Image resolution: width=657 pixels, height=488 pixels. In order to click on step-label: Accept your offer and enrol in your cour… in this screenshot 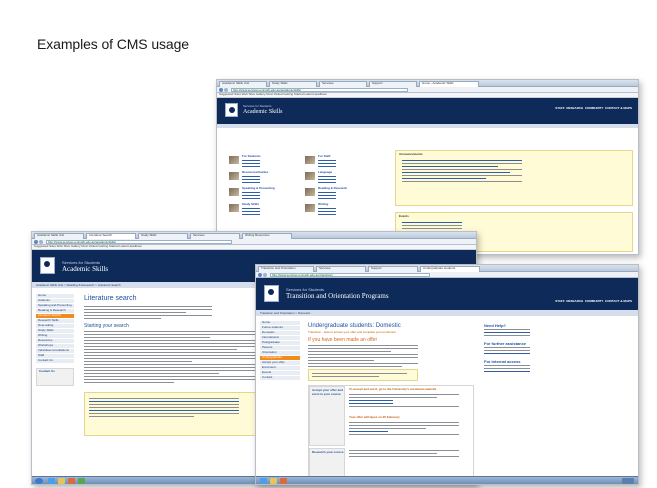, I will do `click(328, 392)`.